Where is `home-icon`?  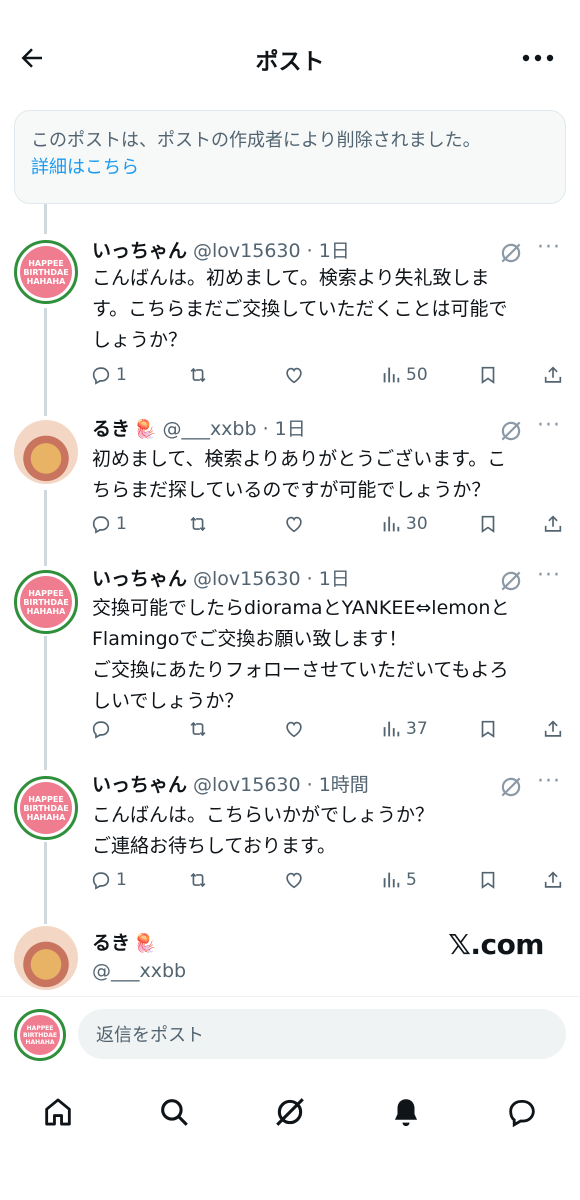 home-icon is located at coordinates (58, 1112).